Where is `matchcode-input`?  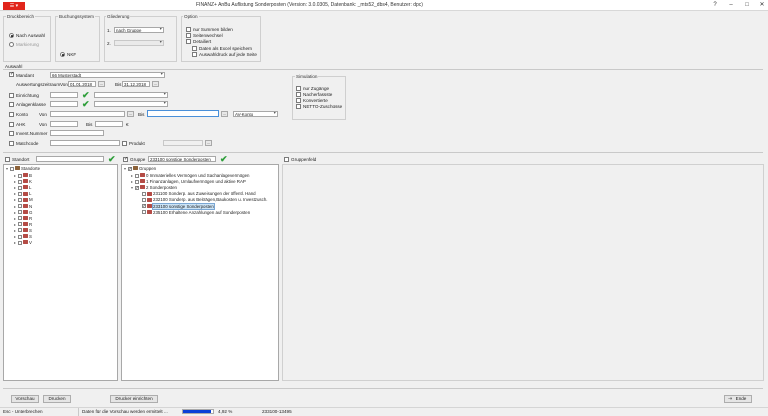
matchcode-input is located at coordinates (85, 143).